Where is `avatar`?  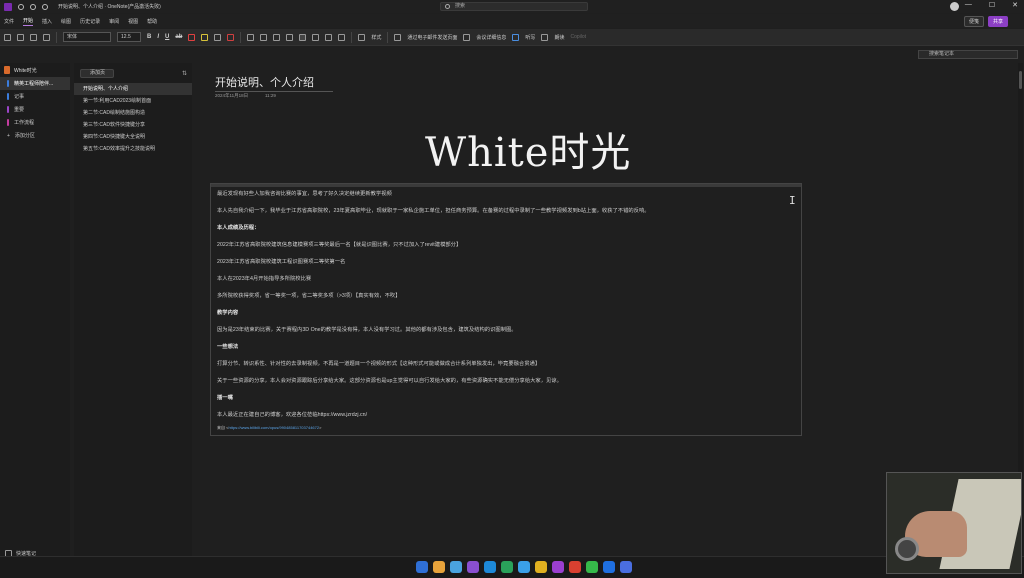 avatar is located at coordinates (954, 6).